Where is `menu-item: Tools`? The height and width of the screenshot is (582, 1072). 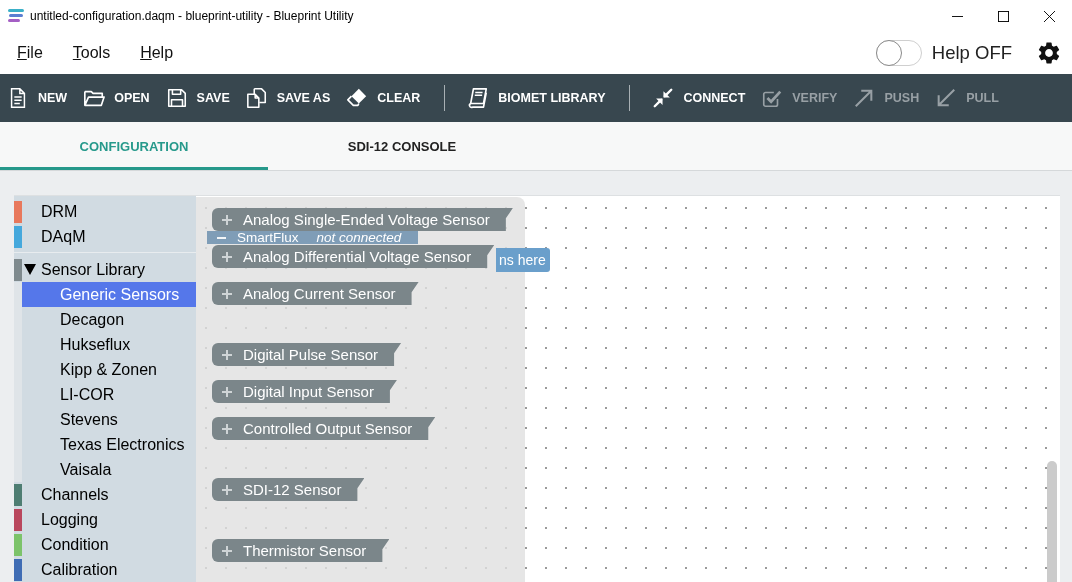 menu-item: Tools is located at coordinates (91, 53).